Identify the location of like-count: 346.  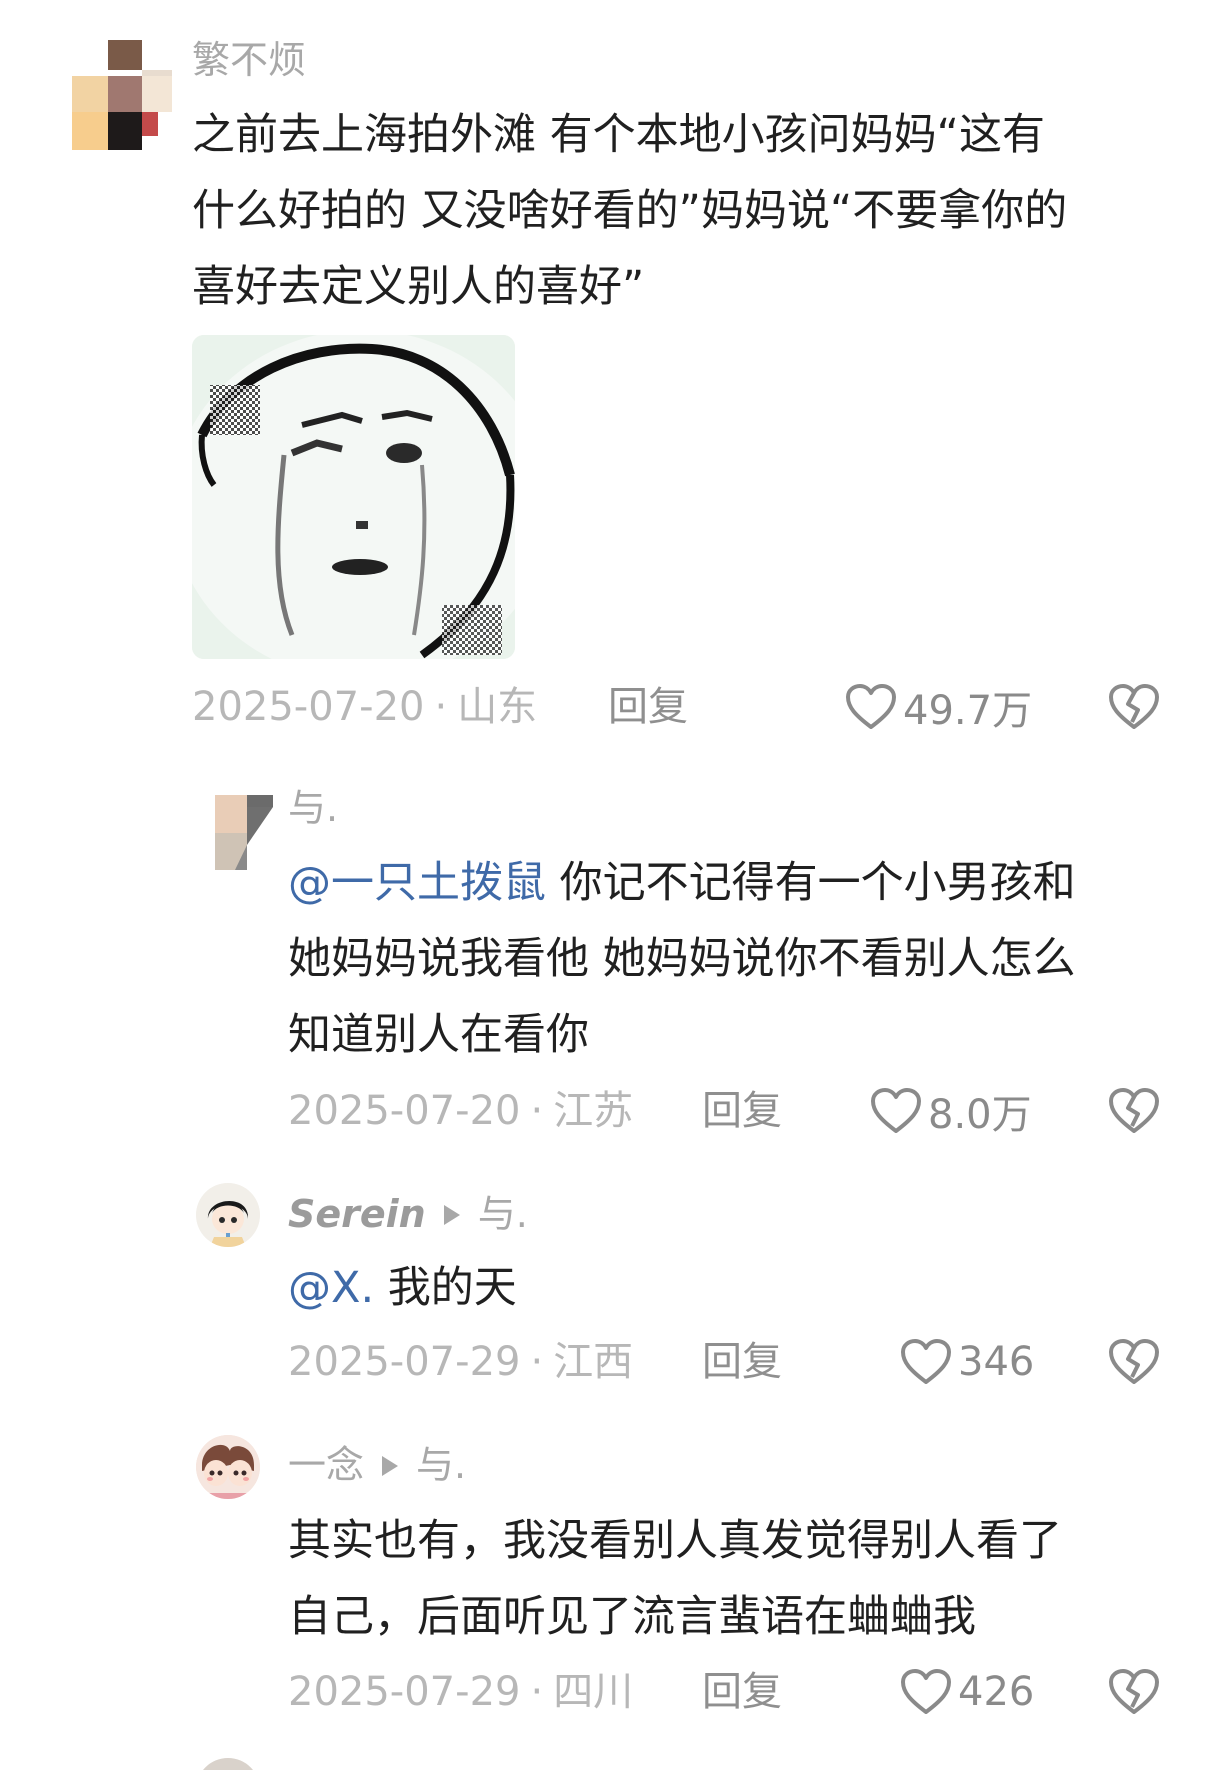
(996, 1362).